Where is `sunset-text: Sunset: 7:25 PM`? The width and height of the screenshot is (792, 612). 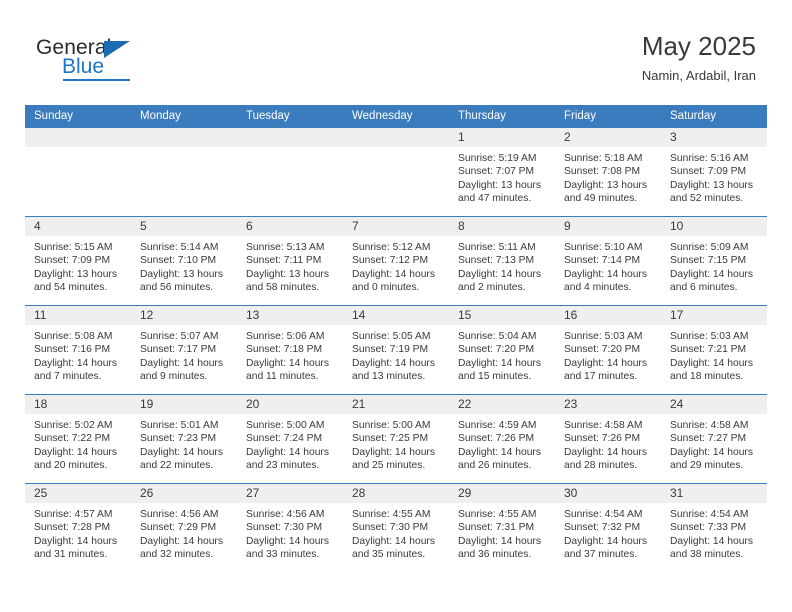
sunset-text: Sunset: 7:25 PM is located at coordinates (390, 439).